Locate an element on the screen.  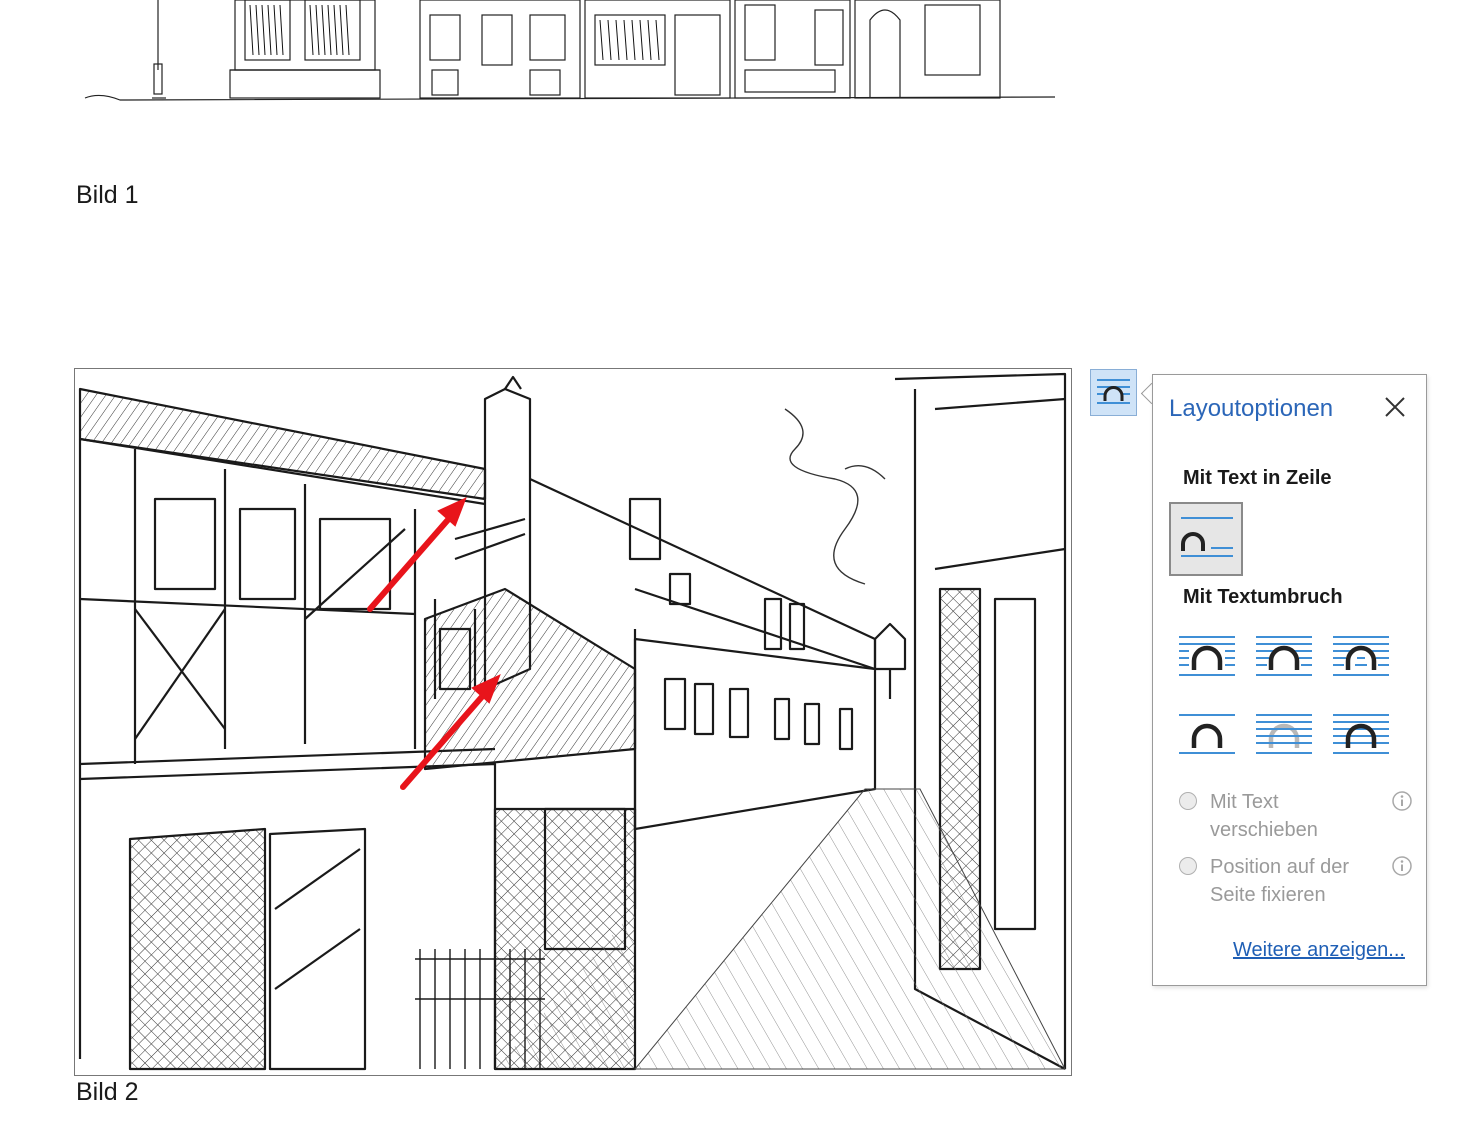
fix-position-radio is located at coordinates (1188, 866).